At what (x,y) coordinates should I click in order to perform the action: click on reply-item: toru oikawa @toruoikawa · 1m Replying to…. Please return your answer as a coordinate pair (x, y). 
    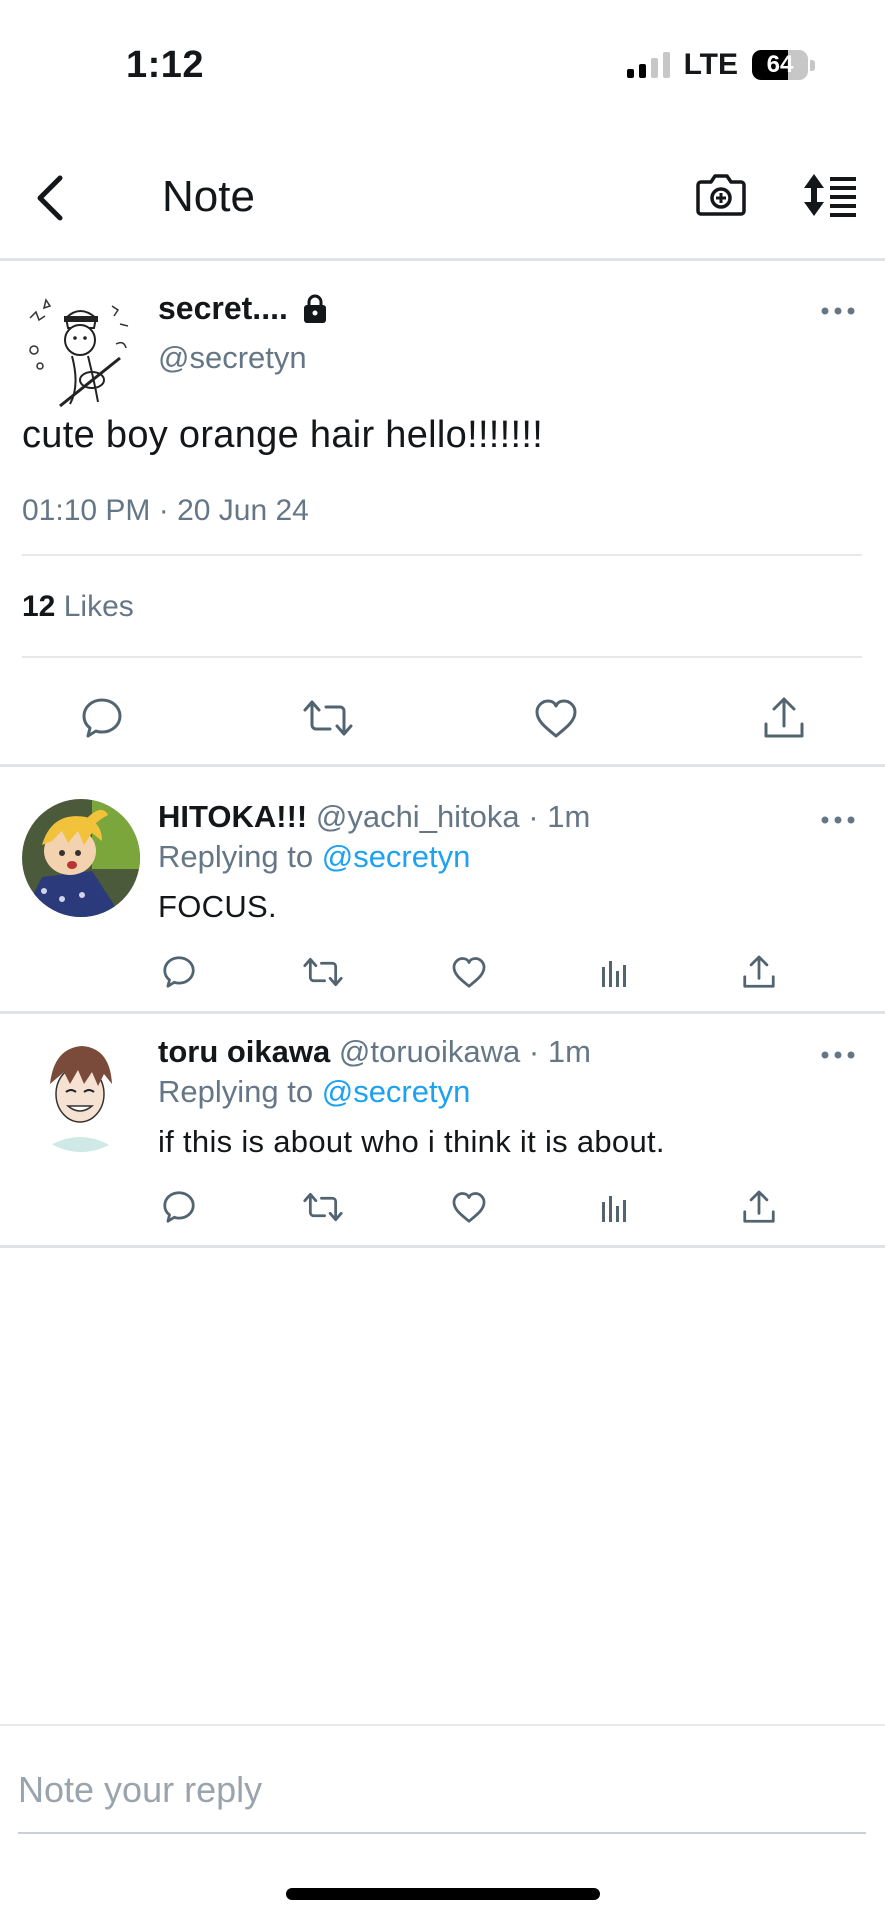
    Looking at the image, I should click on (442, 1118).